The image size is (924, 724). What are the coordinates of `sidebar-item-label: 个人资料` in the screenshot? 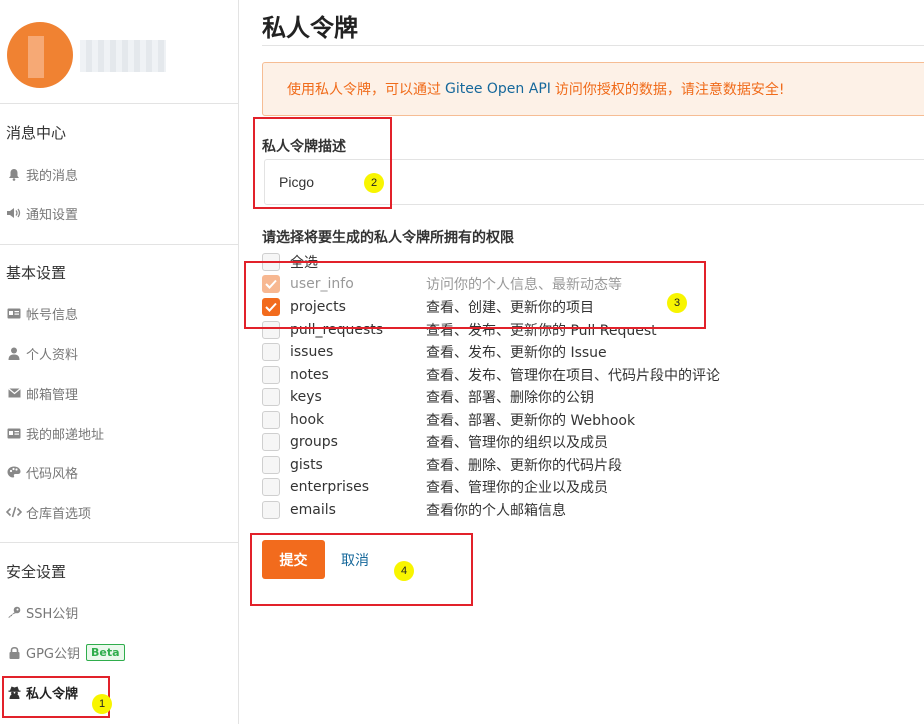 It's located at (52, 355).